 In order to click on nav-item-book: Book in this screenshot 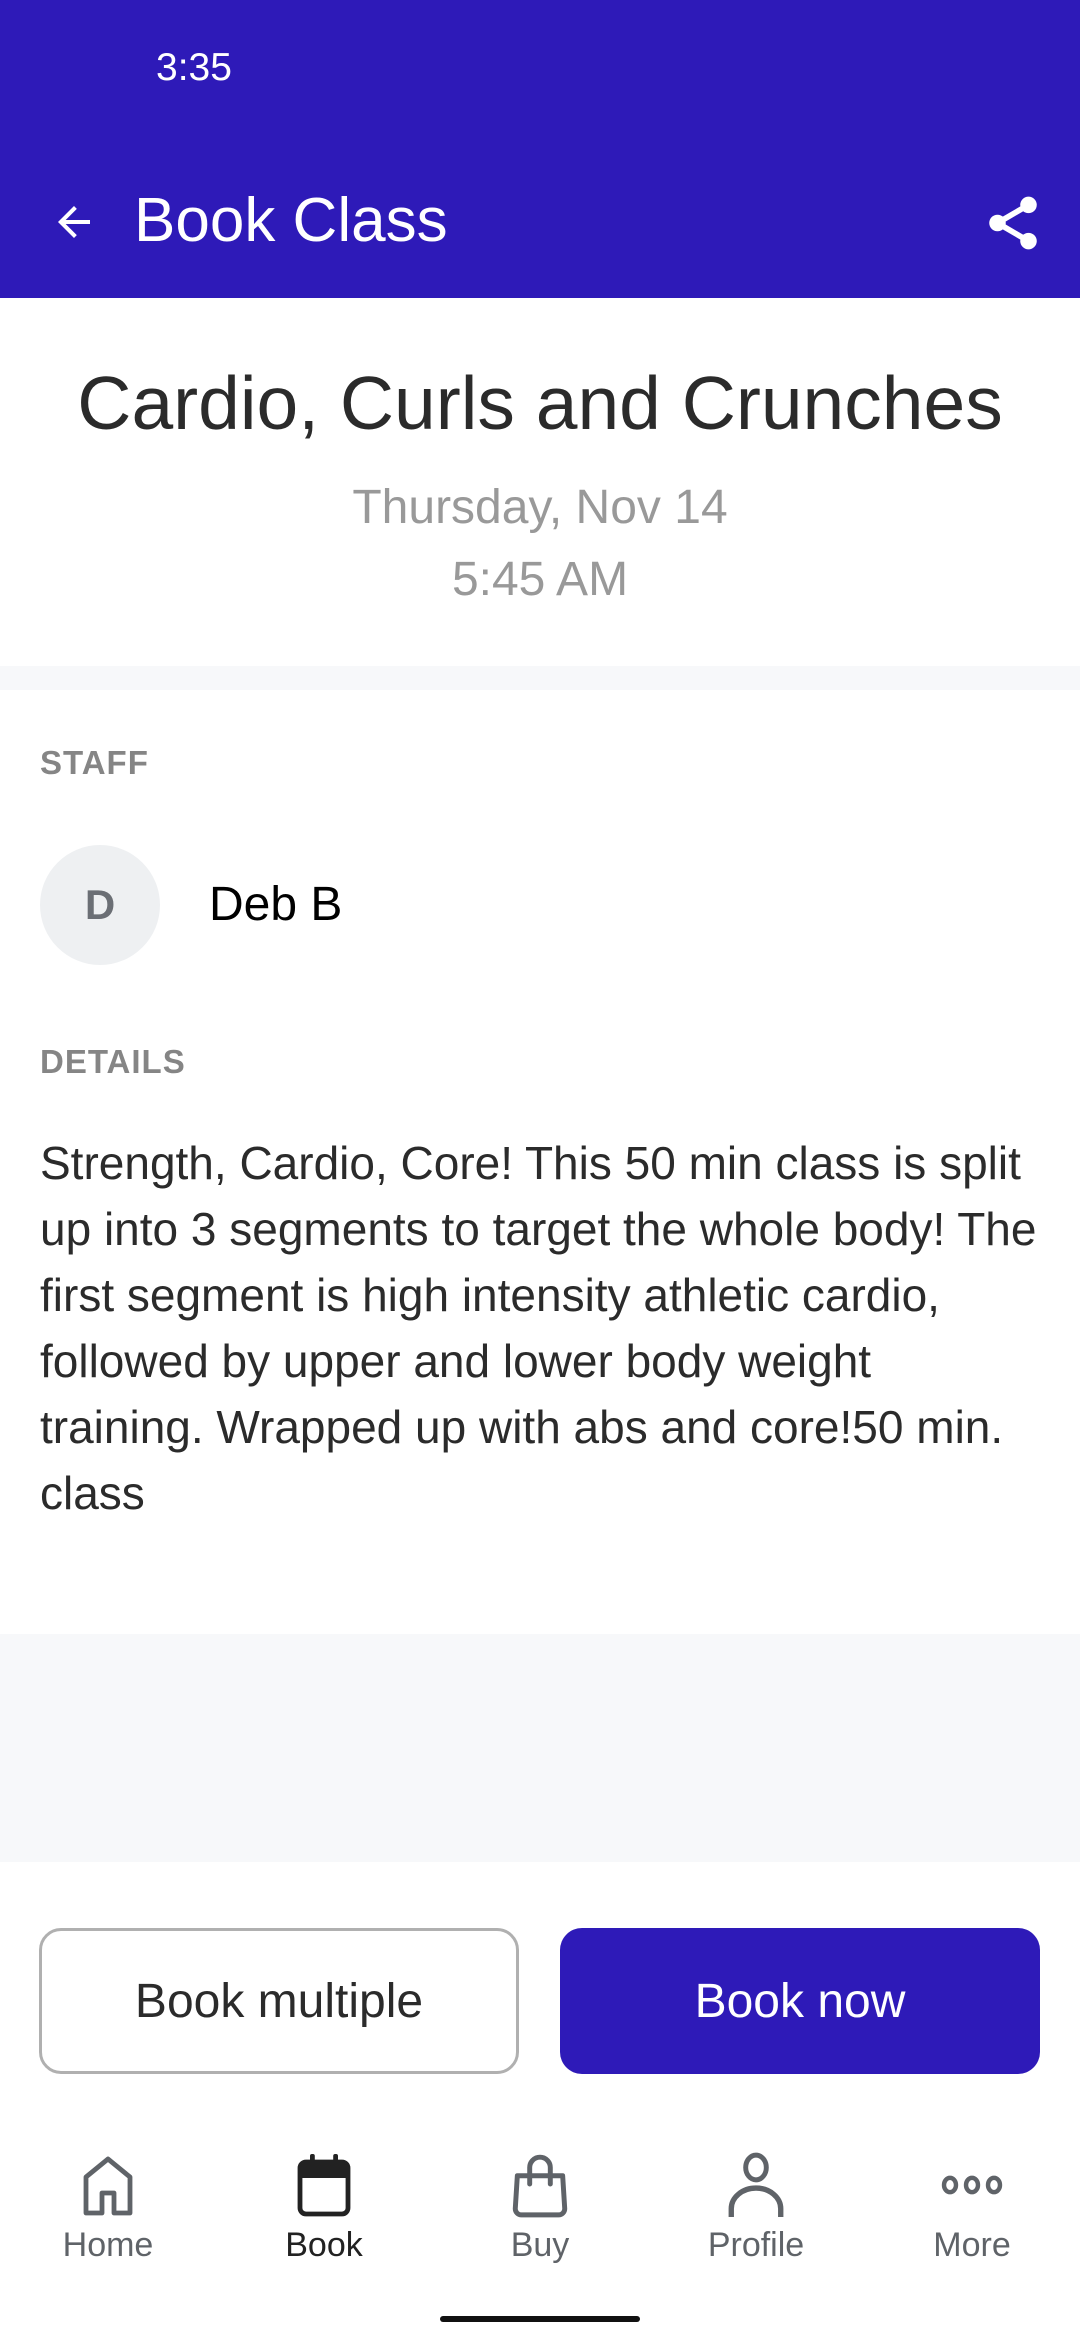, I will do `click(324, 2215)`.